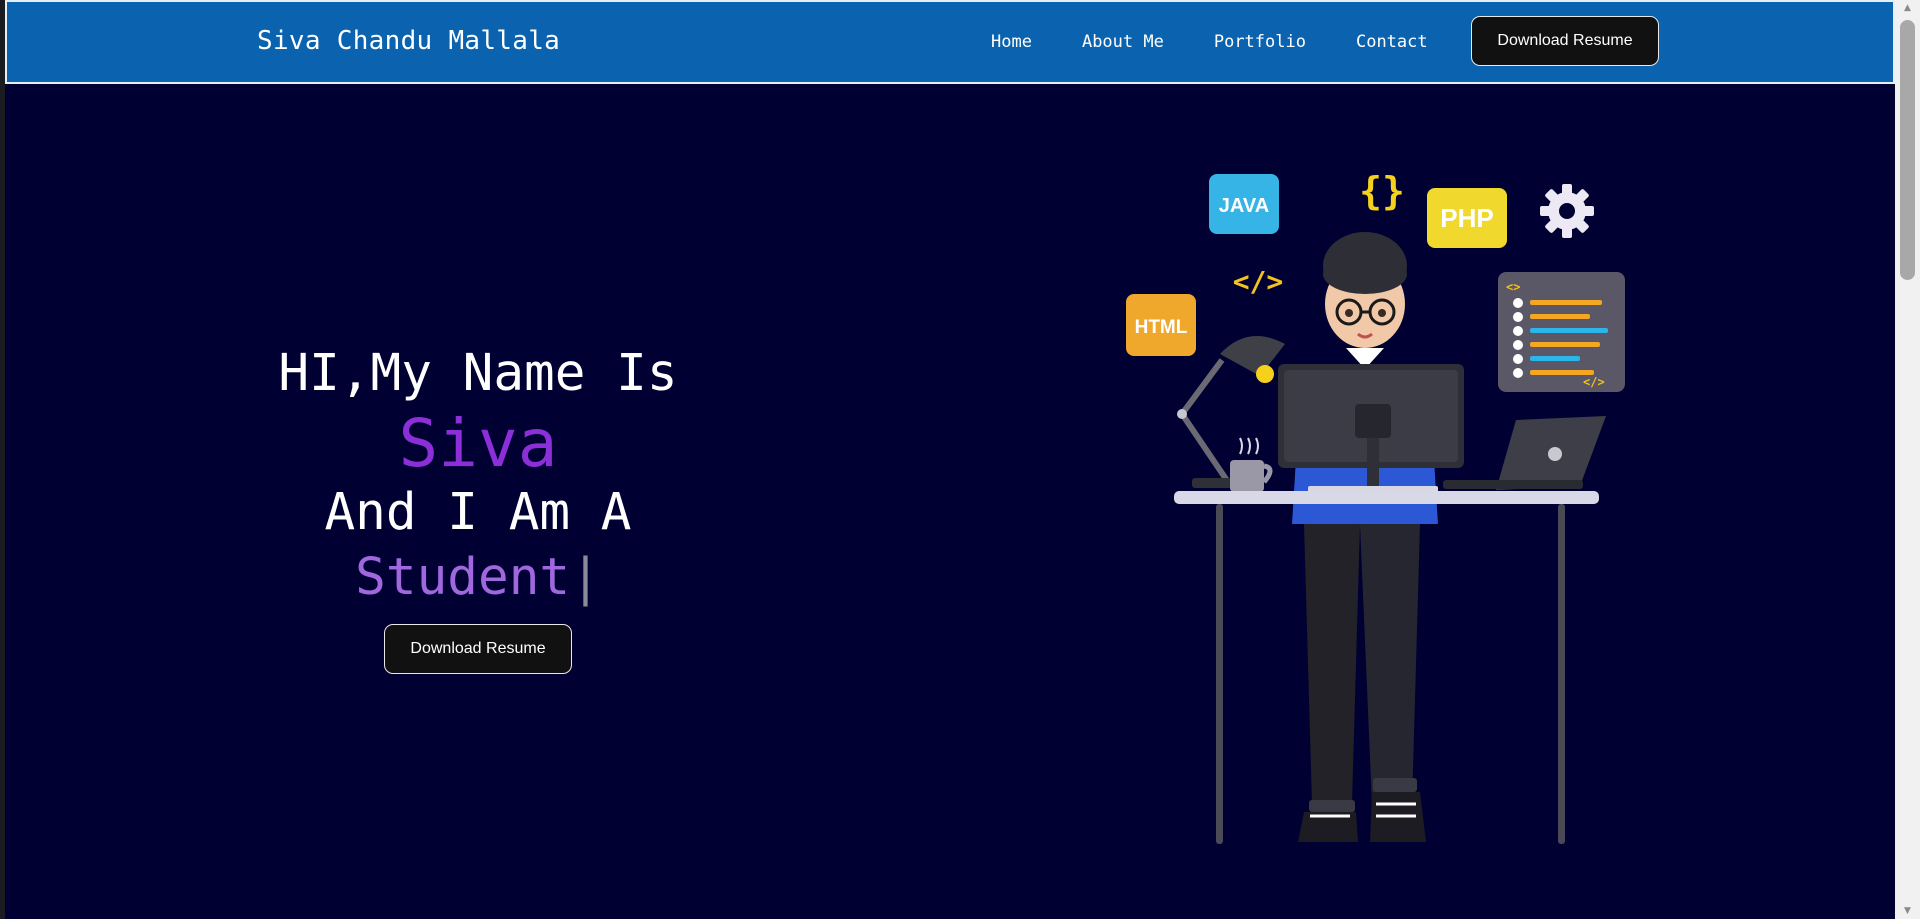 This screenshot has width=1920, height=919. I want to click on hero-text: HI,My Name Is Siva And I Am A Student|, so click(478, 475).